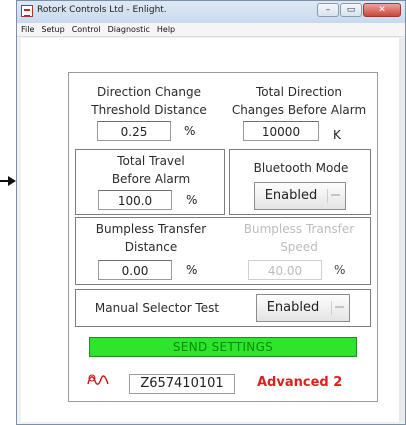 The width and height of the screenshot is (406, 425). Describe the element at coordinates (192, 270) in the screenshot. I see `bumpless-distance-unit: %` at that location.